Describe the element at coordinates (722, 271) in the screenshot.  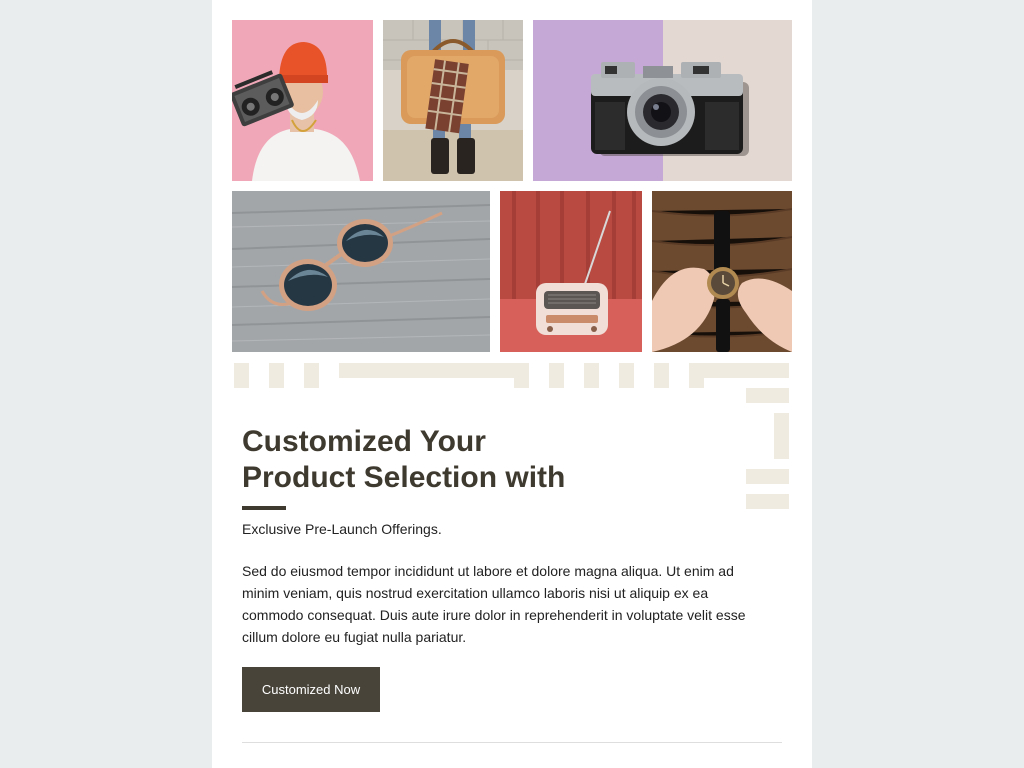
I see `watch-photo` at that location.